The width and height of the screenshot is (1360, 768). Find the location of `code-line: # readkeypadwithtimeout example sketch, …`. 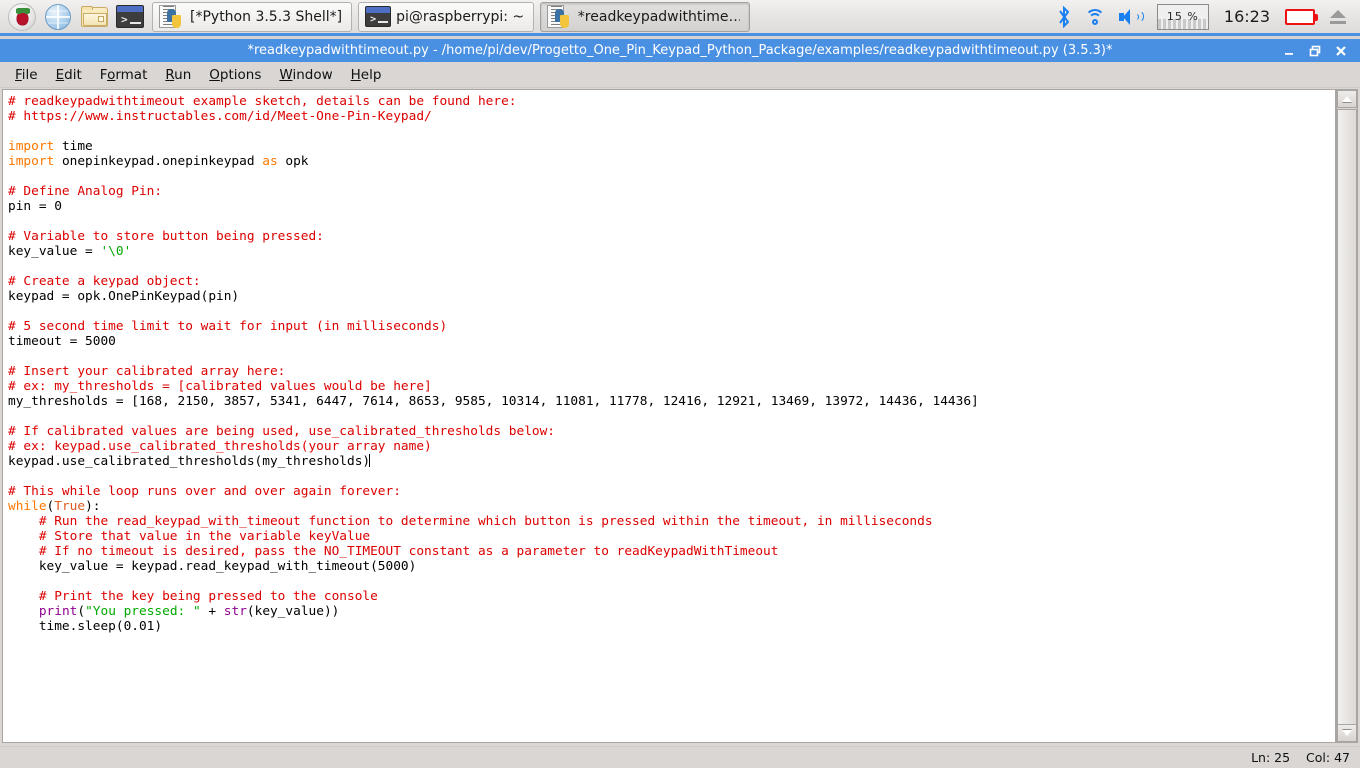

code-line: # readkeypadwithtimeout example sketch, … is located at coordinates (671, 101).